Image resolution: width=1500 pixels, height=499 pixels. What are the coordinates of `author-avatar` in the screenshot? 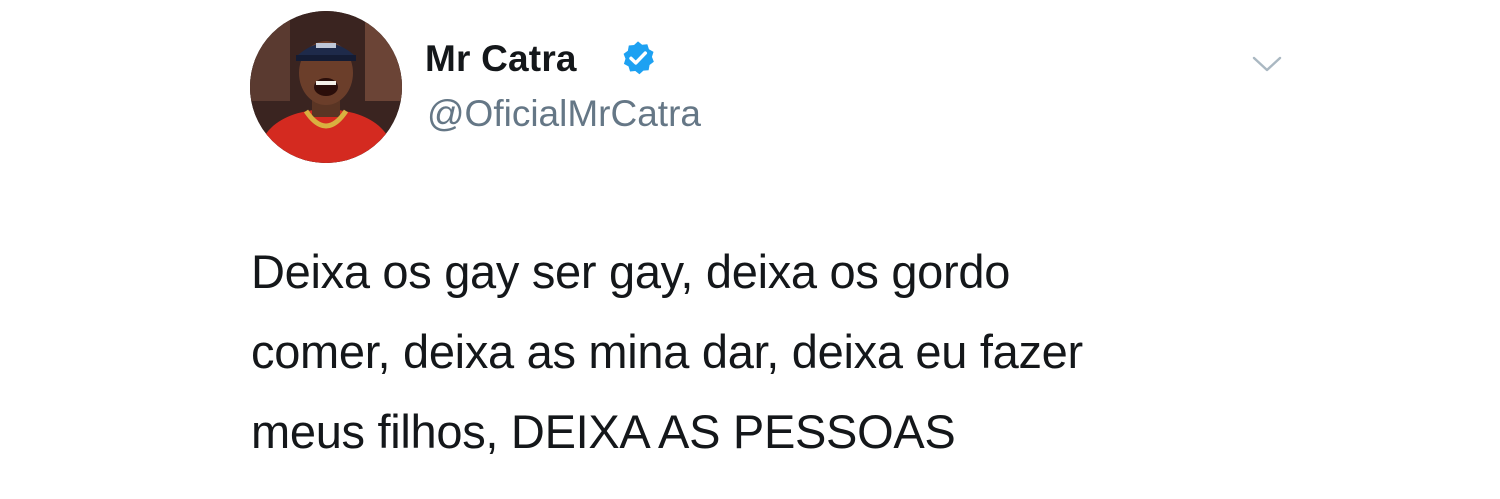 It's located at (326, 87).